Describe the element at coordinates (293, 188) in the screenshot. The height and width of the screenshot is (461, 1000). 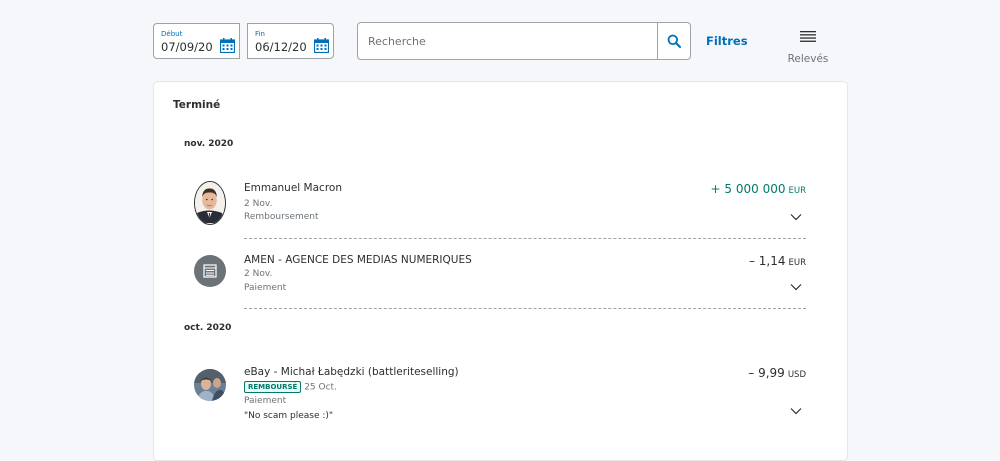
I see `transaction-name: Emmanuel Macron` at that location.